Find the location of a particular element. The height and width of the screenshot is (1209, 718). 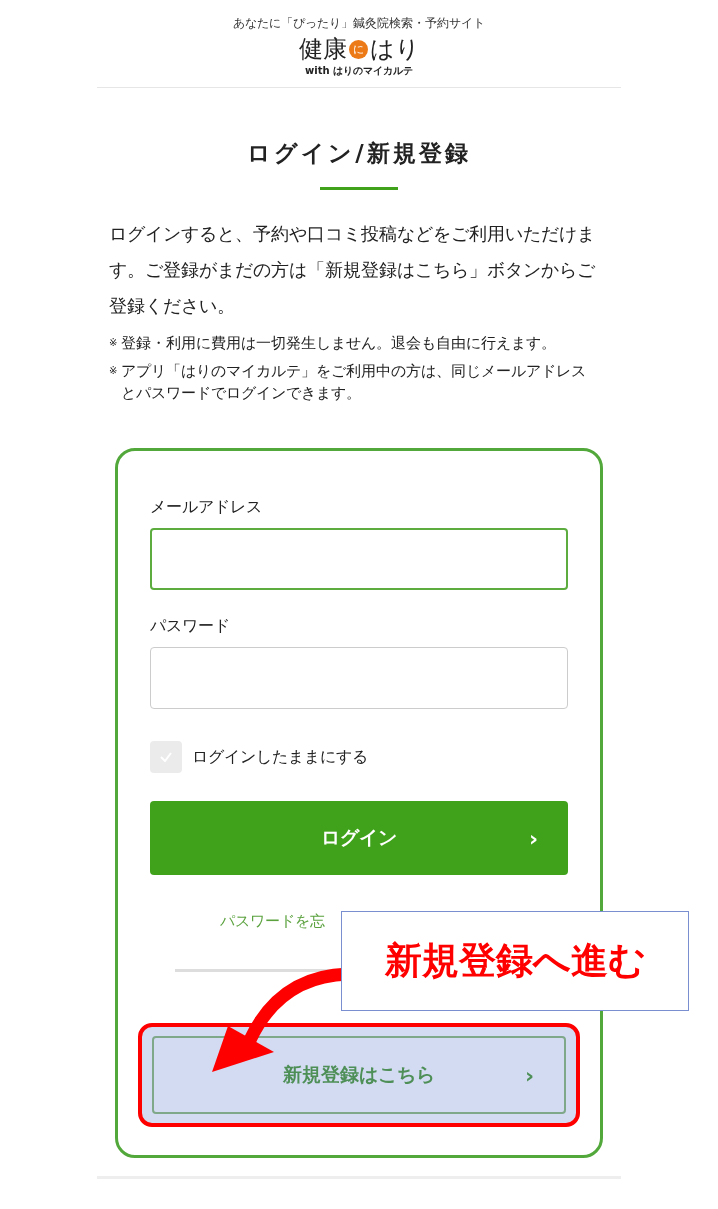

site-logo: 健康 に はり is located at coordinates (359, 49).